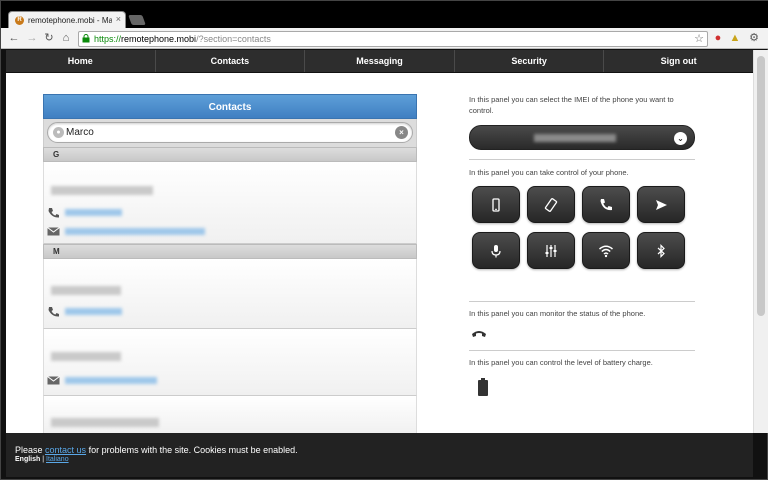 The height and width of the screenshot is (480, 768). I want to click on microphone-button, so click(496, 250).